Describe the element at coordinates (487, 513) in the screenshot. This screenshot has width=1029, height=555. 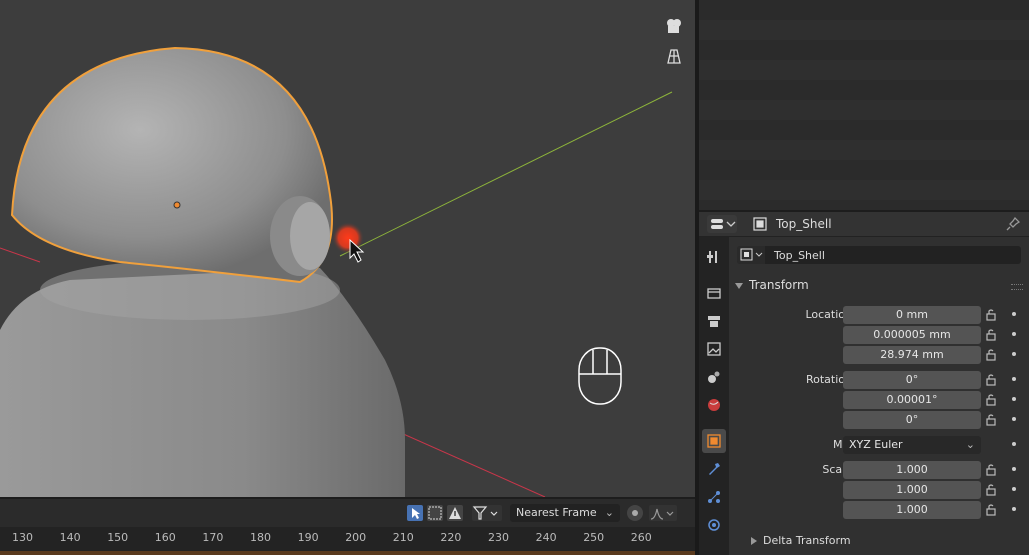
I see `filter-icon` at that location.